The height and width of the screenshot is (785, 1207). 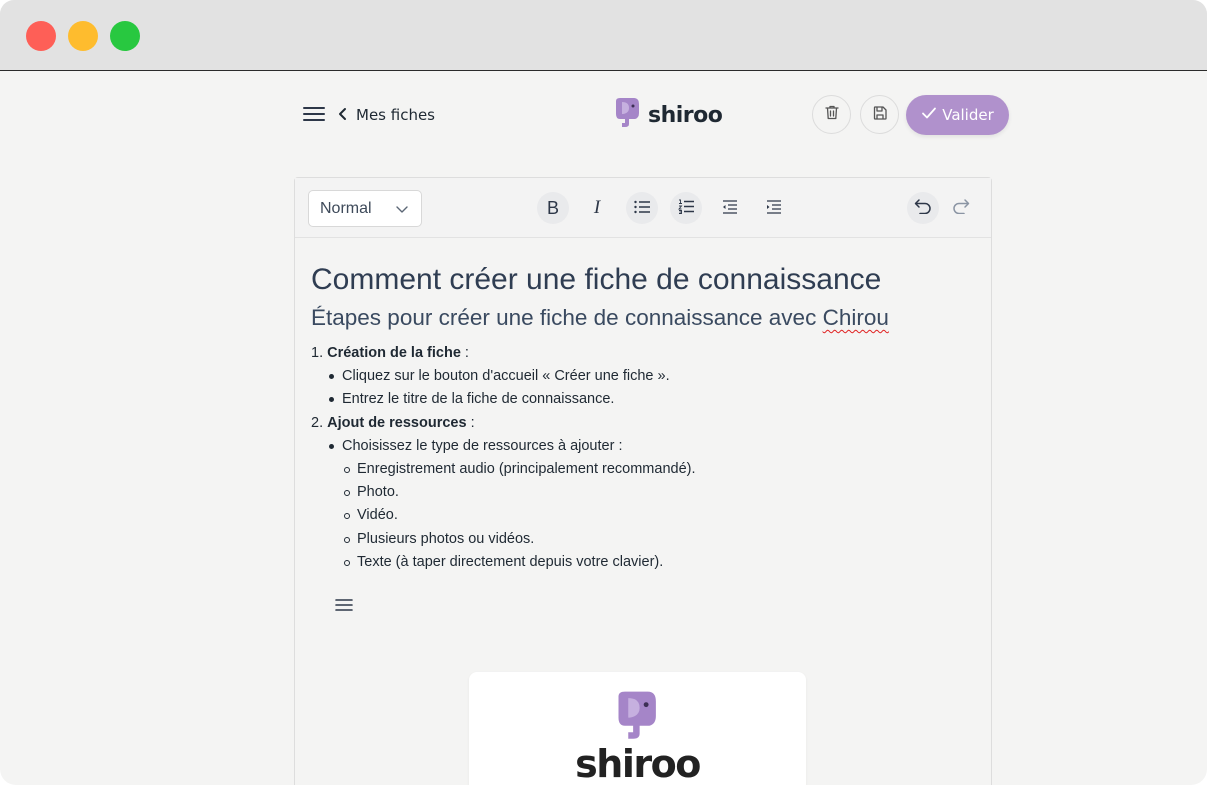 I want to click on step-title: Ajout de ressources, so click(x=397, y=422).